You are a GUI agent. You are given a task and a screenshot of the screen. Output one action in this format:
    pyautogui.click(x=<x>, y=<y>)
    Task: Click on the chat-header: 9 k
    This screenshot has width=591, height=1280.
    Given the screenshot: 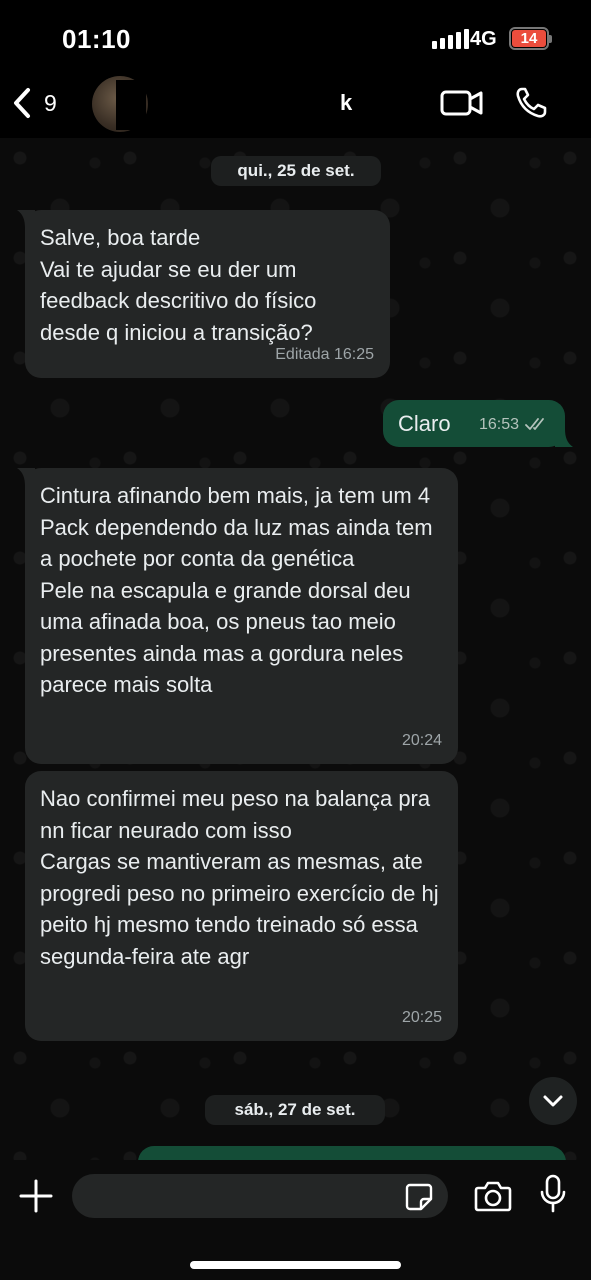 What is the action you would take?
    pyautogui.click(x=295, y=107)
    